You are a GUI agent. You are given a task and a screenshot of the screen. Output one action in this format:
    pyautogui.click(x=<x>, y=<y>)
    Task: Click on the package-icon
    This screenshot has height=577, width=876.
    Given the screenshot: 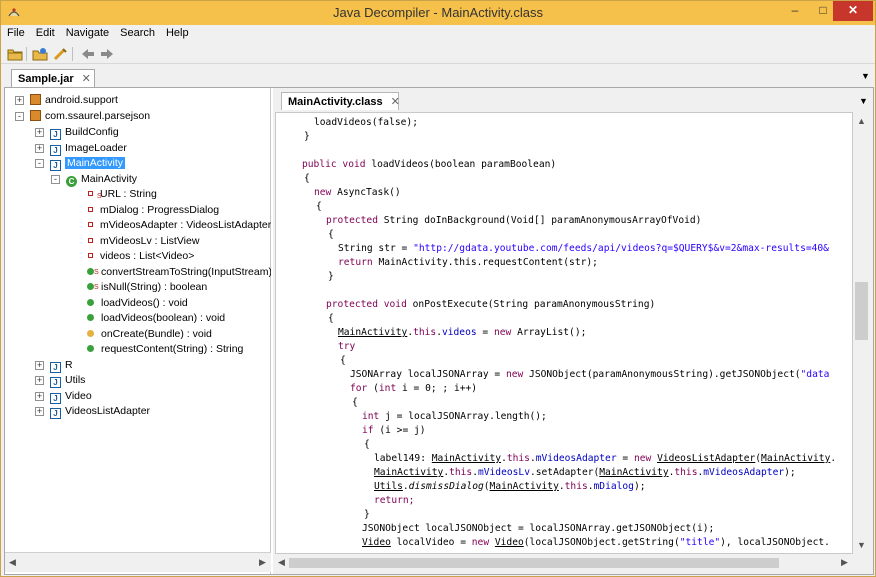 What is the action you would take?
    pyautogui.click(x=35, y=99)
    